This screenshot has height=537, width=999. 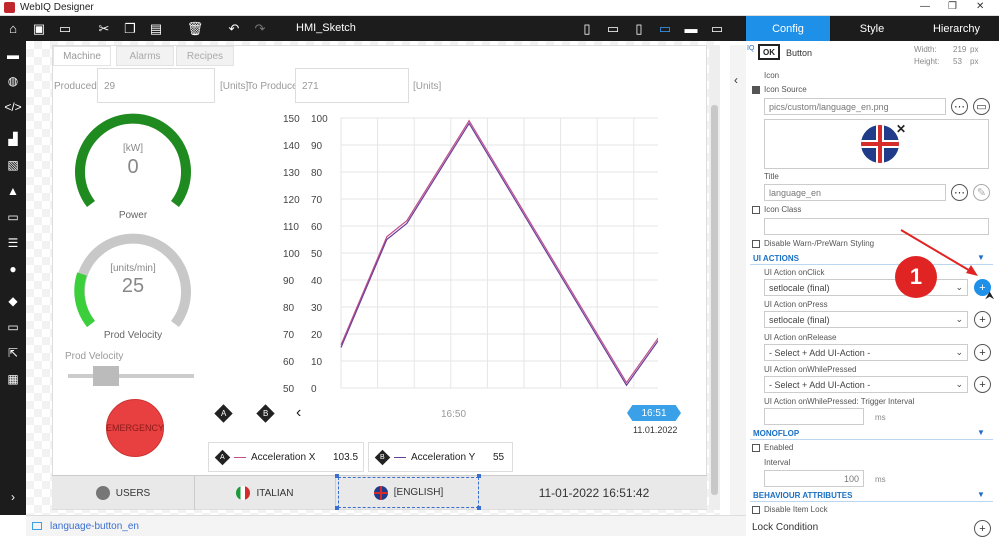 I want to click on undo-icon: ↶, so click(x=234, y=28).